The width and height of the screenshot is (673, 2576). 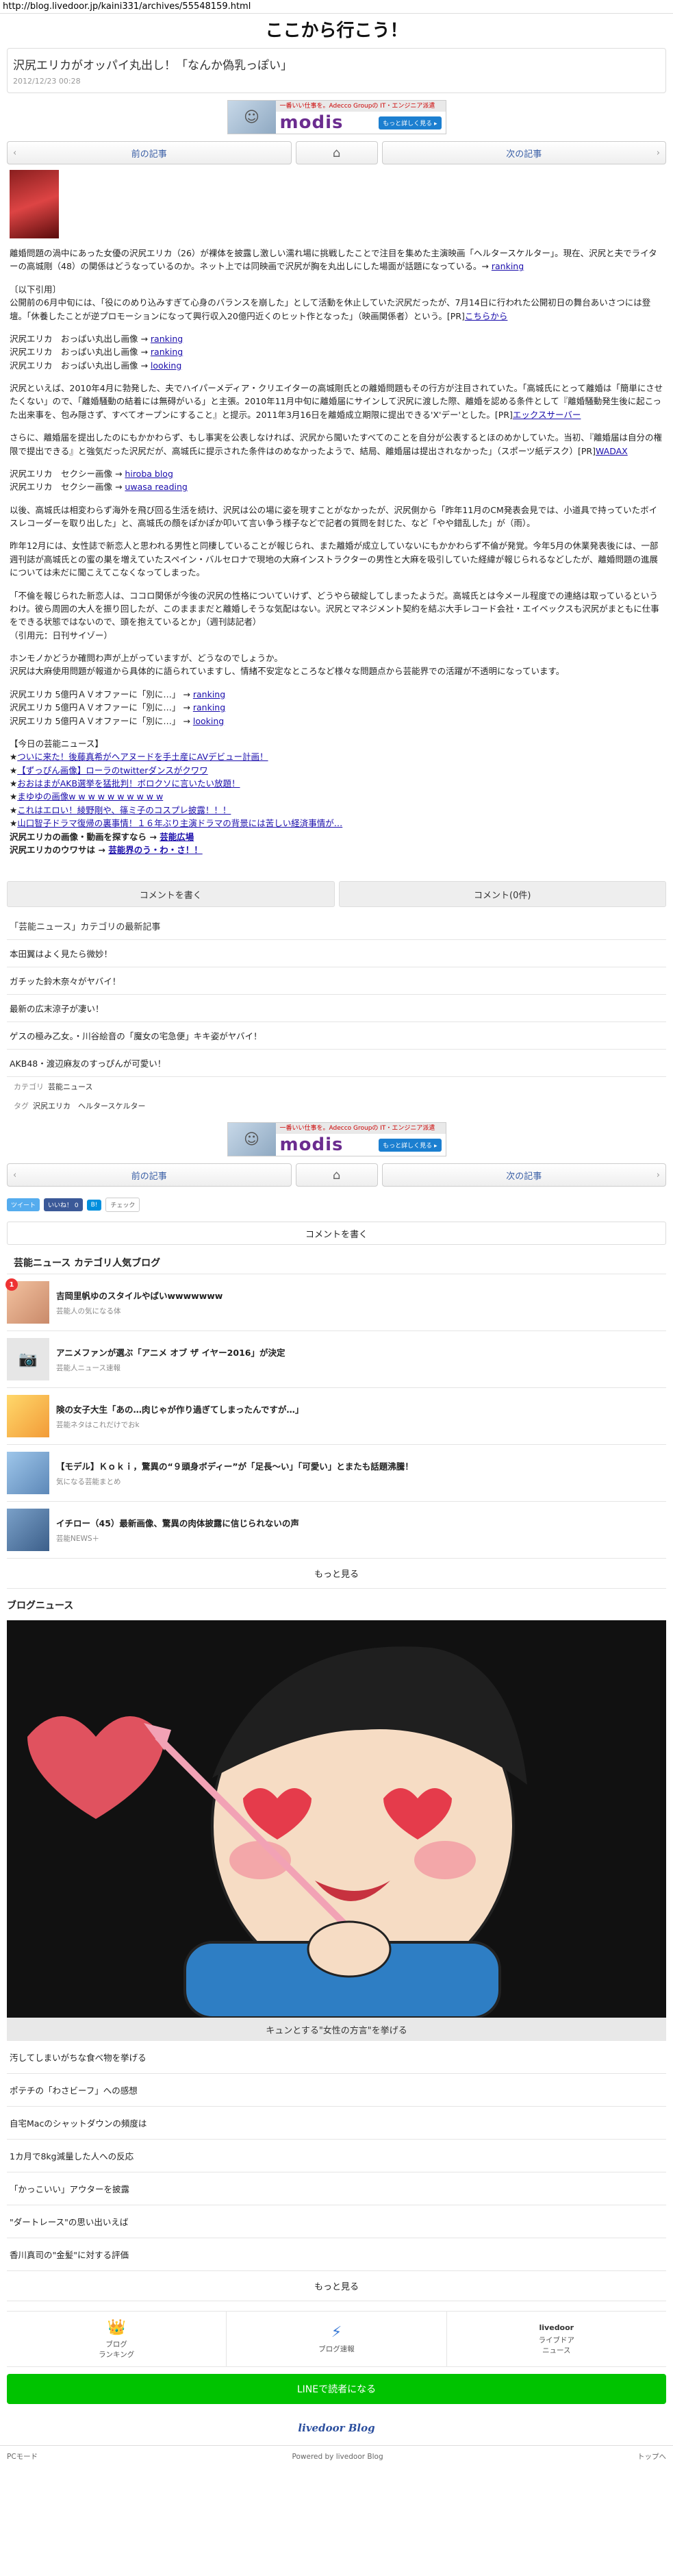 What do you see at coordinates (336, 31) in the screenshot?
I see `blog-title: ここから行こう！` at bounding box center [336, 31].